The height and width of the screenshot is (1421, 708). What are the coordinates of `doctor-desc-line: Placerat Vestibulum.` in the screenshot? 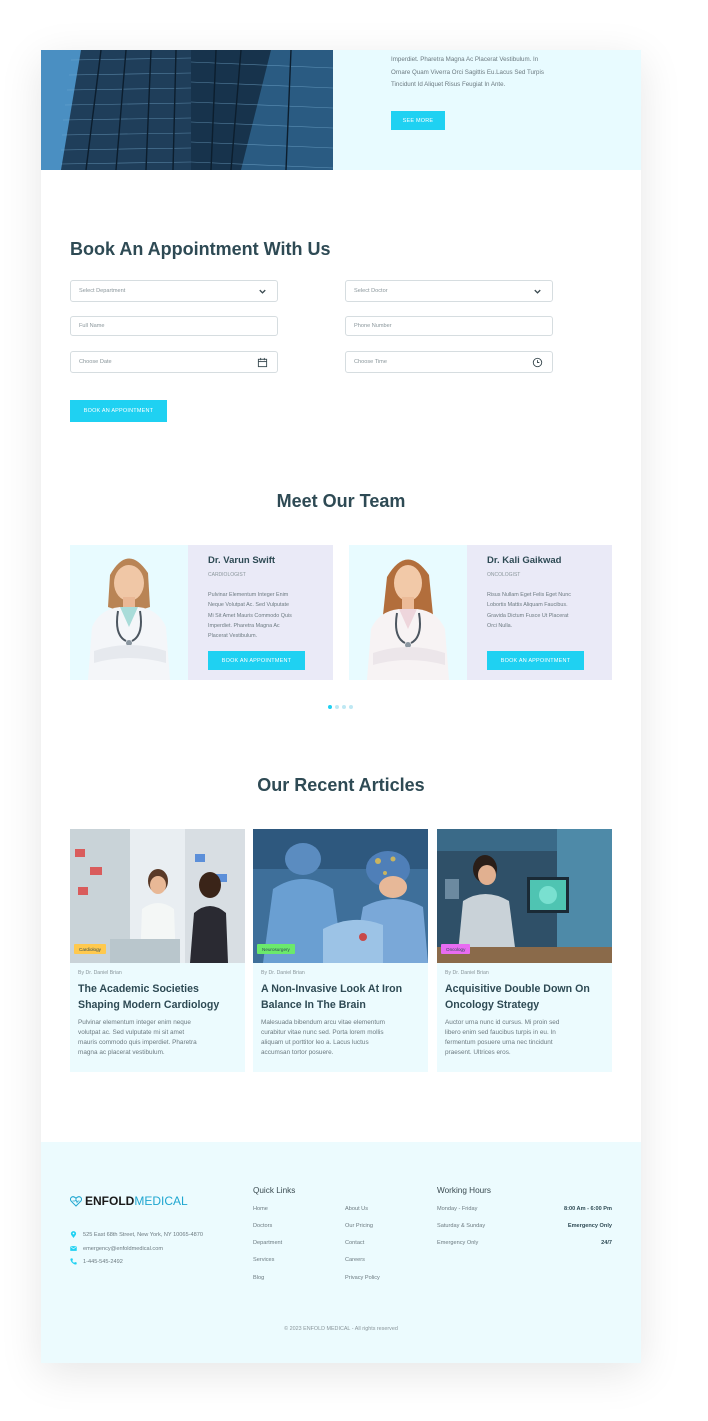 It's located at (233, 636).